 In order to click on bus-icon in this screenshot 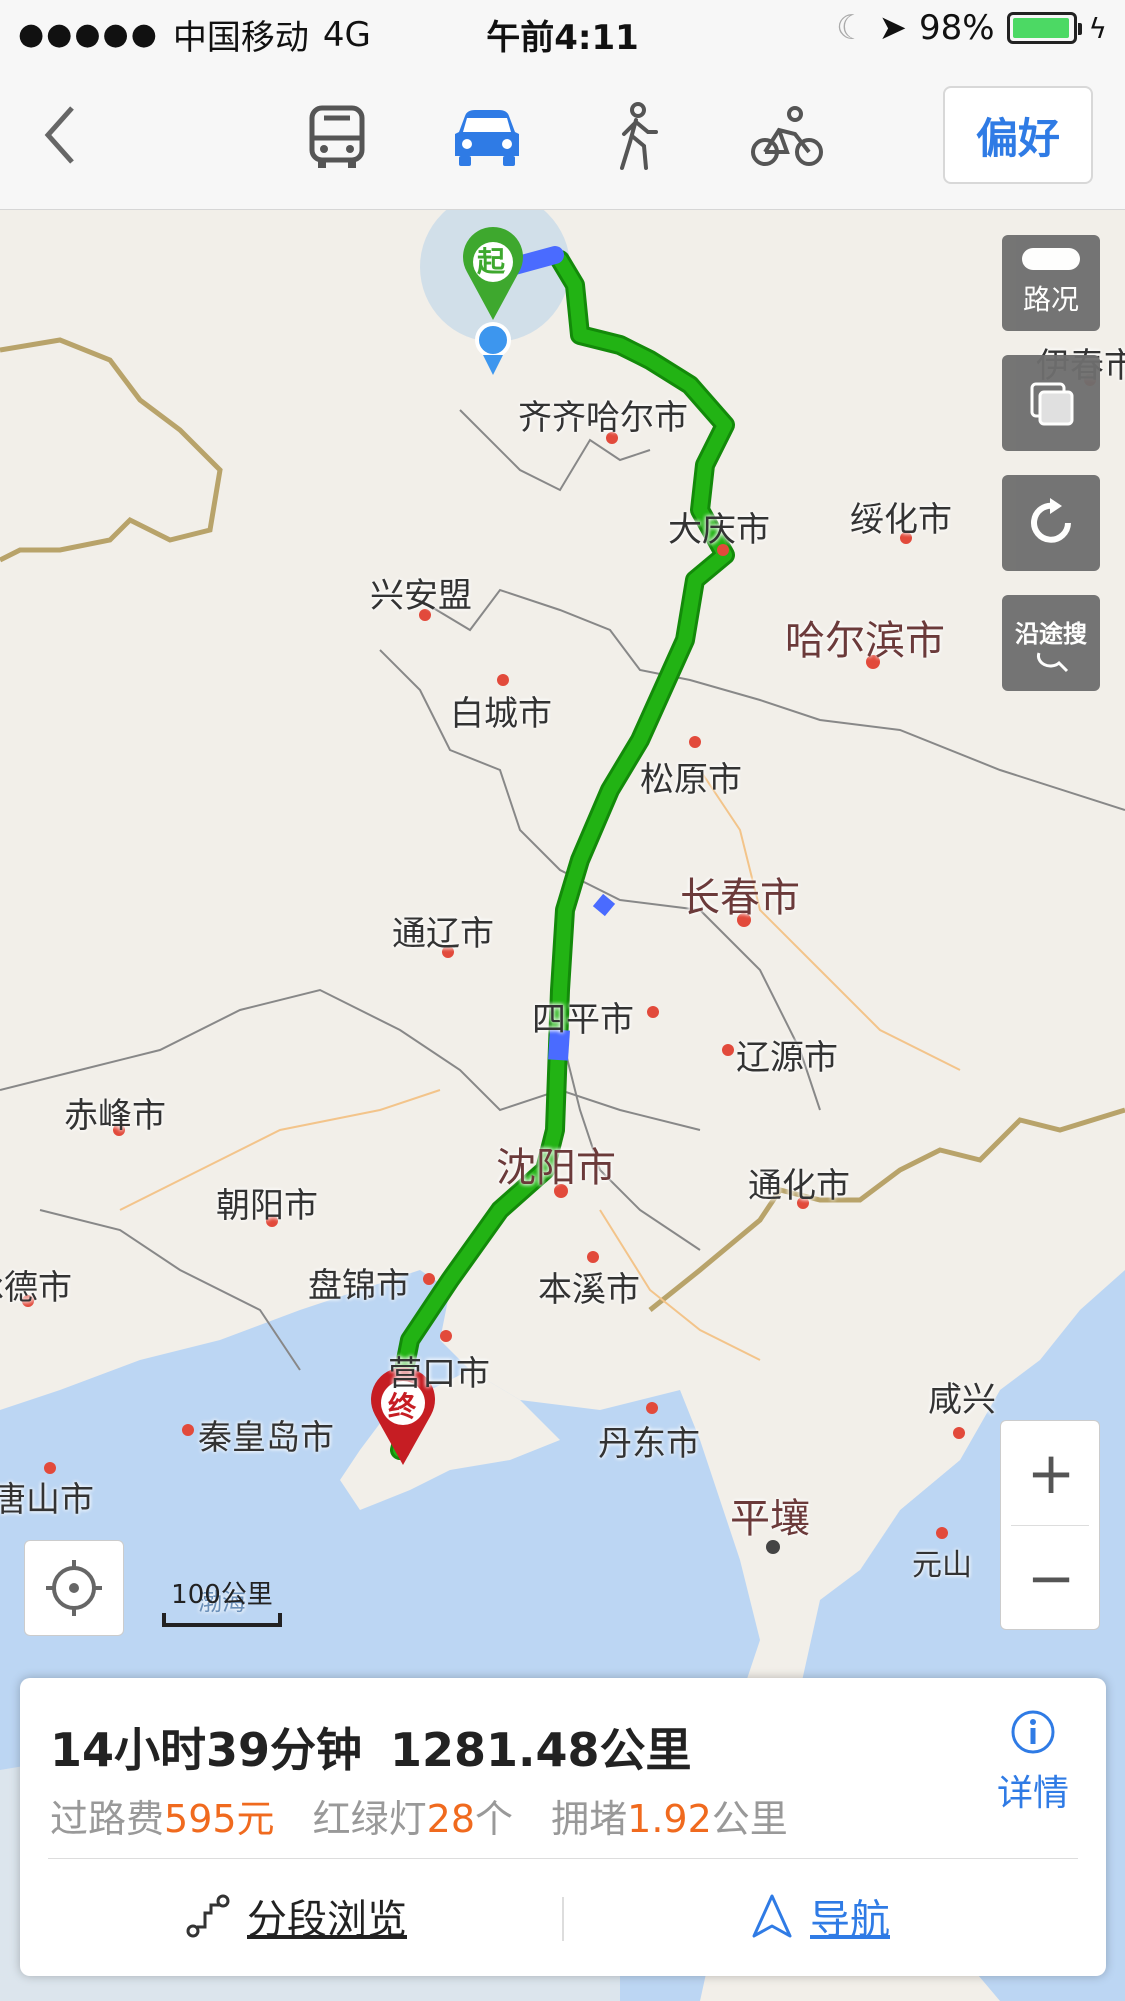, I will do `click(337, 136)`.